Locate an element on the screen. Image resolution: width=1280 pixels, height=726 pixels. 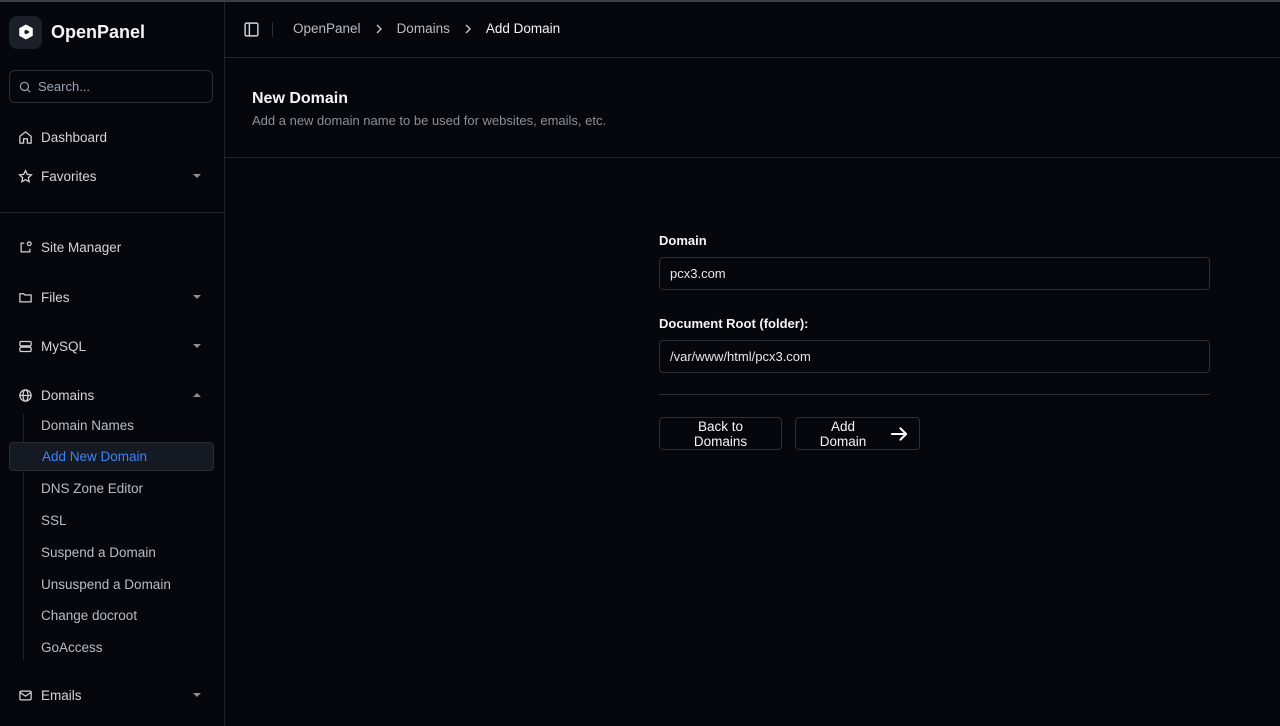
docroot-label: Document Root (folder): is located at coordinates (734, 323).